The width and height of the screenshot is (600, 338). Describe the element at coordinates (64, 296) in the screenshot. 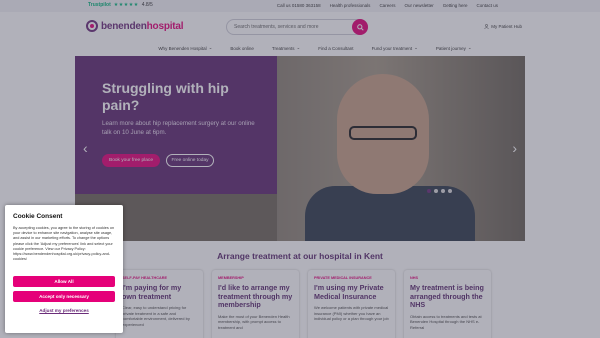

I see `accept-necessary-button: Accept only necessary` at that location.